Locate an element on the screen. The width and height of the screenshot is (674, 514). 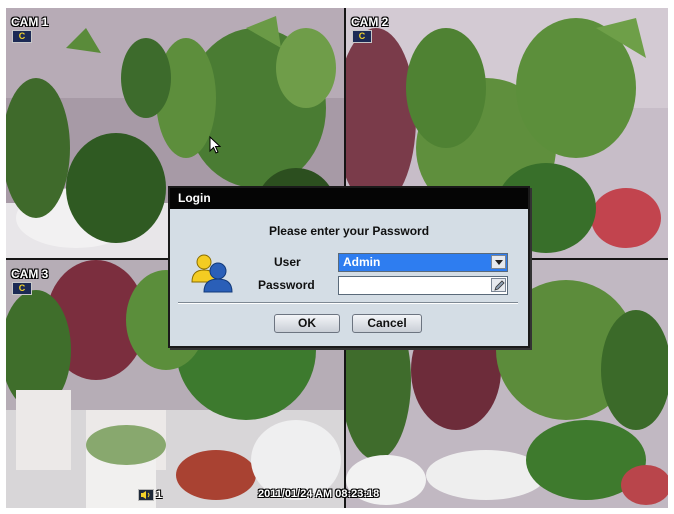
pencil-icon is located at coordinates (499, 285).